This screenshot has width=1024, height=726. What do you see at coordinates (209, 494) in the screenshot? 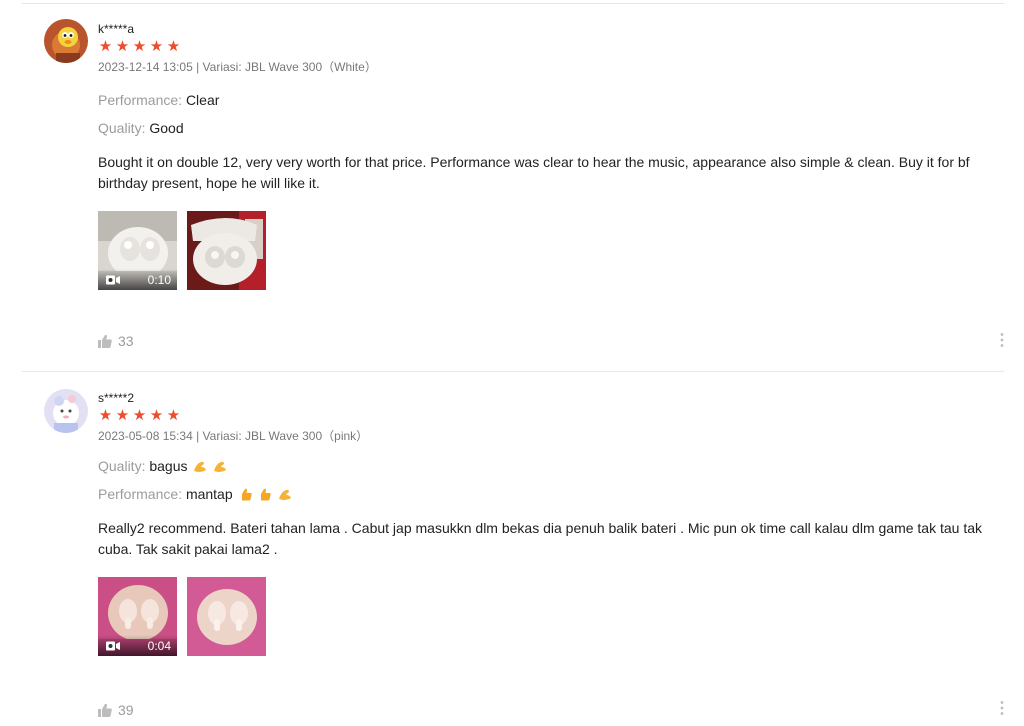
I see `attribute-value: mantap` at bounding box center [209, 494].